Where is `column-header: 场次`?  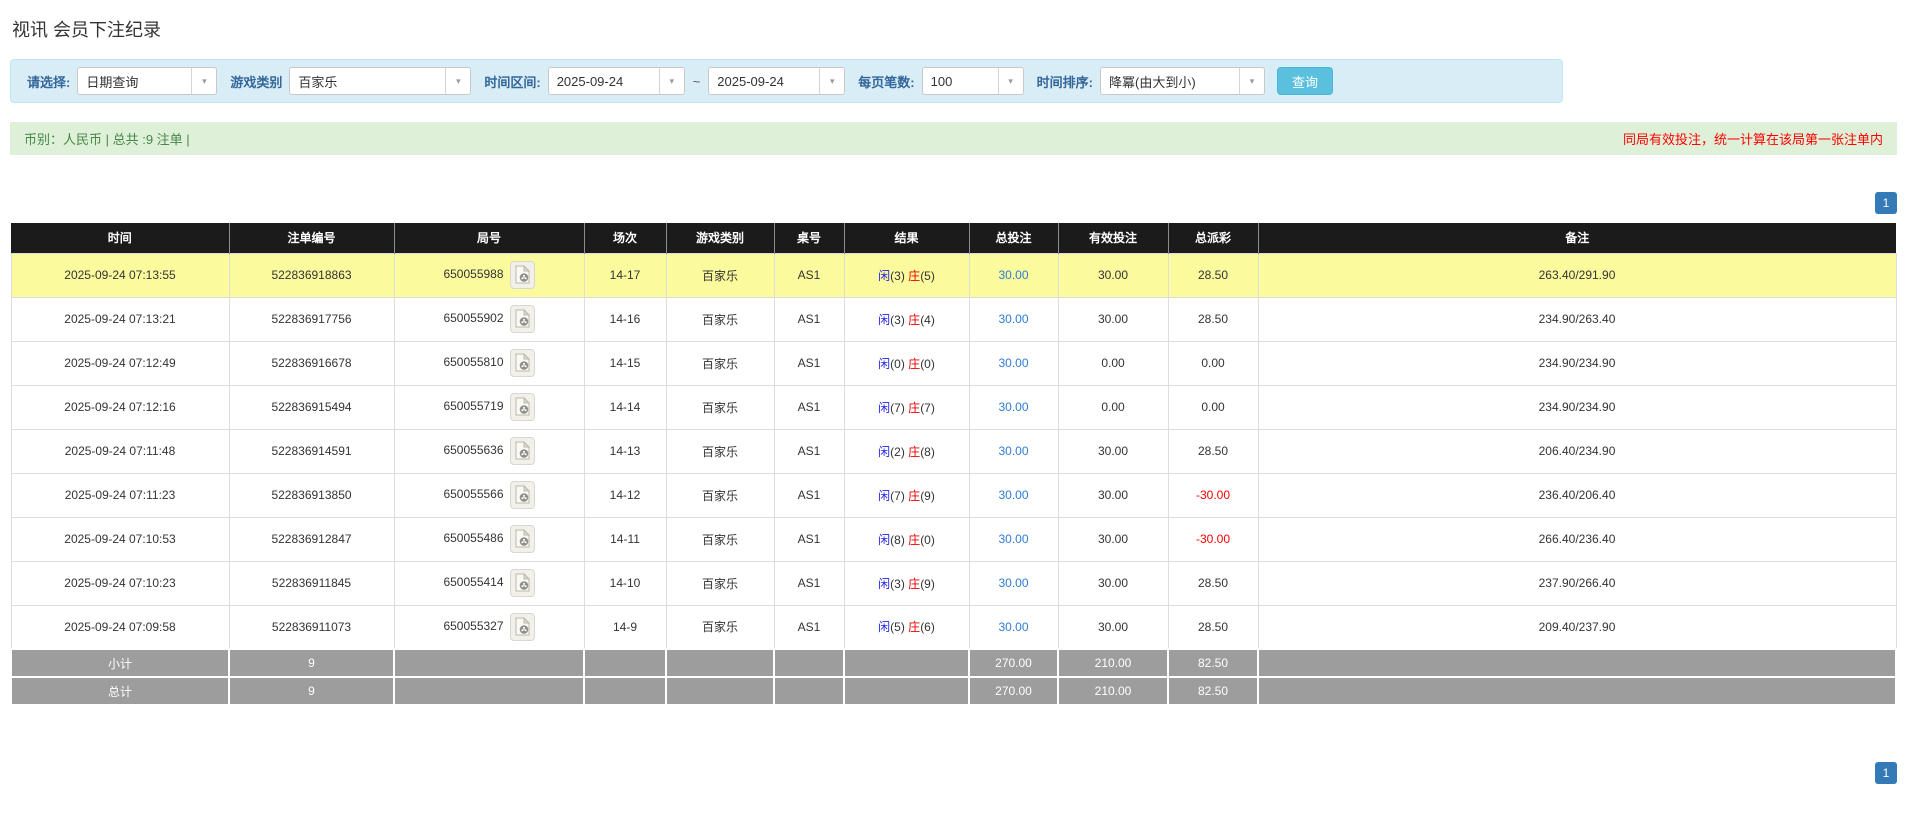 column-header: 场次 is located at coordinates (625, 238).